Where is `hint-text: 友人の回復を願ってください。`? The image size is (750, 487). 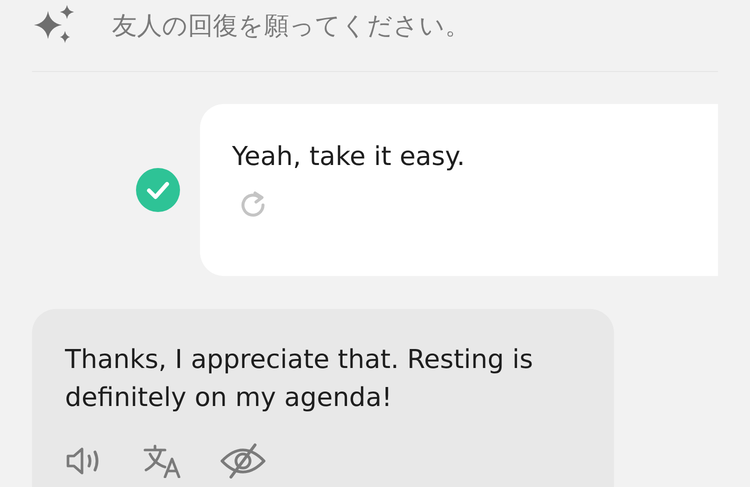 hint-text: 友人の回復を願ってください。 is located at coordinates (291, 26).